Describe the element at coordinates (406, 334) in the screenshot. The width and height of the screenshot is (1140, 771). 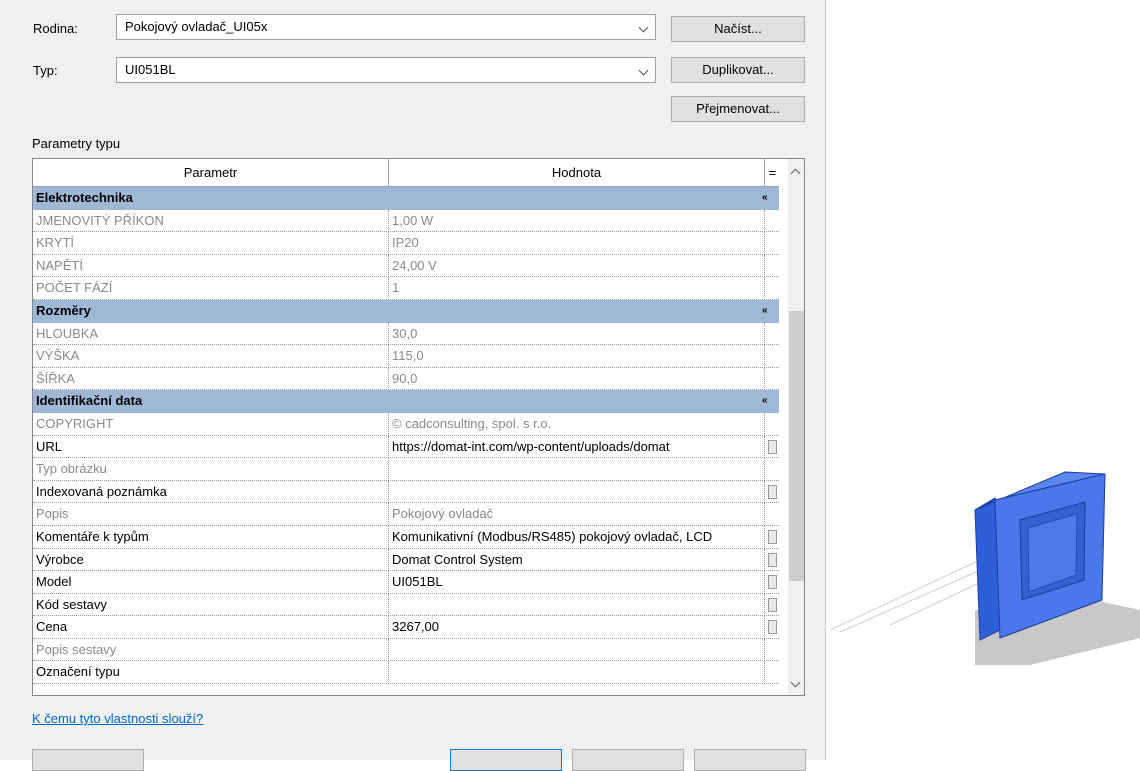
I see `table-row: HLOUBKA 30,0` at that location.